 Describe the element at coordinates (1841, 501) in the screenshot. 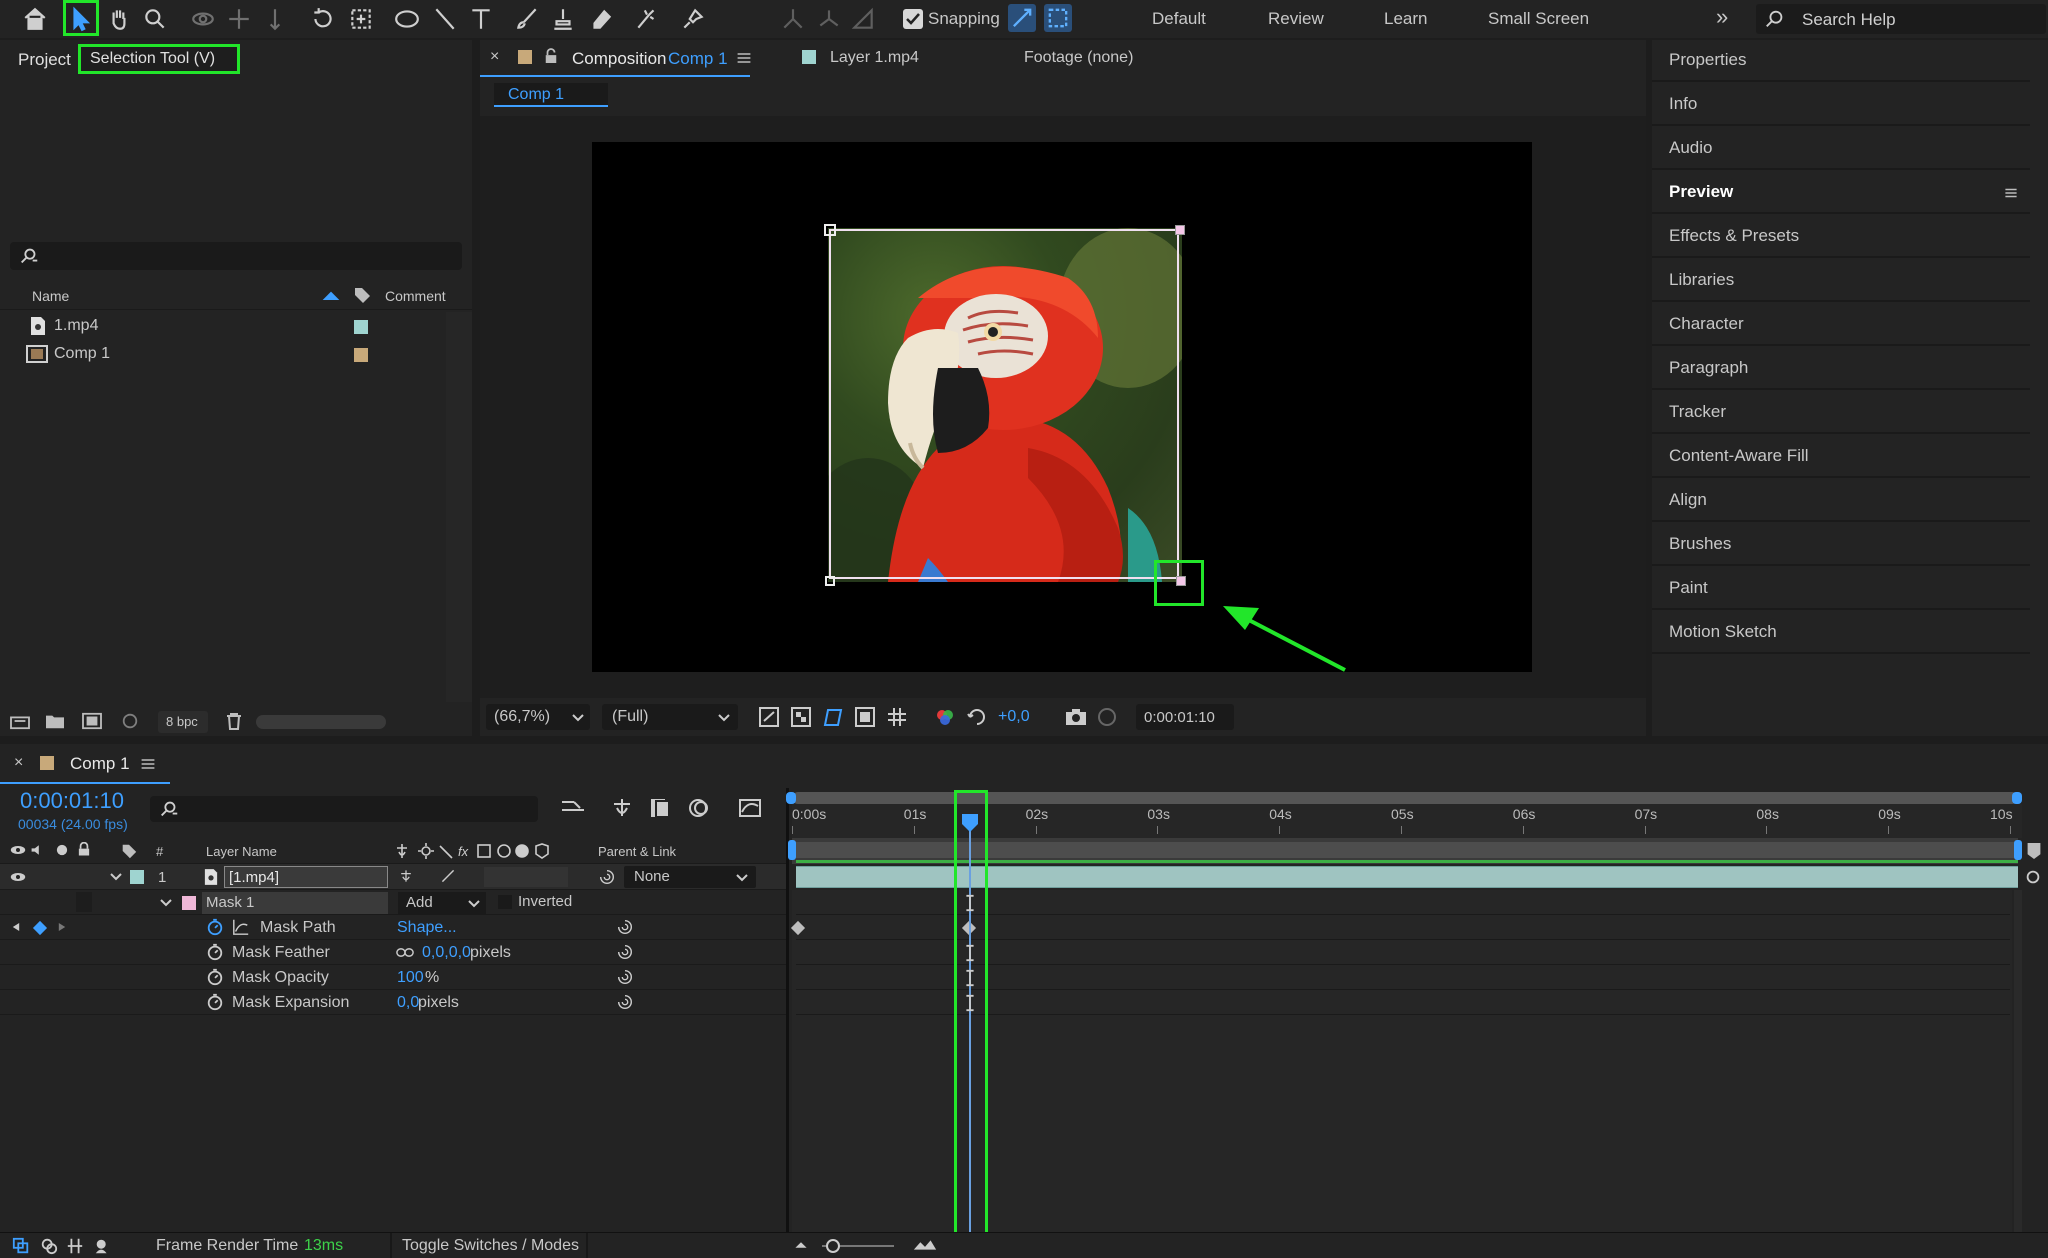

I see `panel-align: Align` at that location.